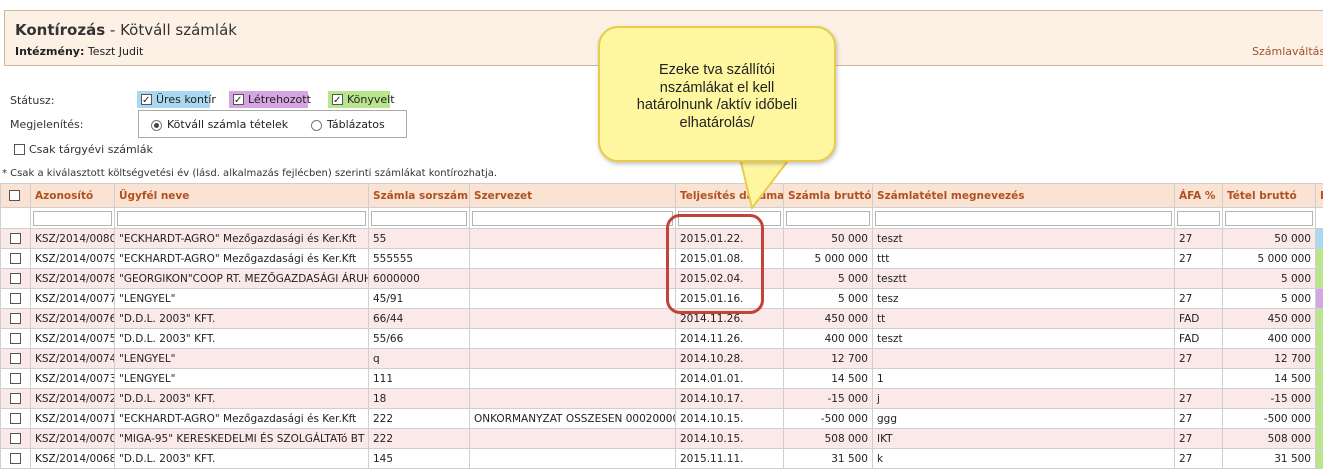 This screenshot has height=476, width=1323. I want to click on filter-input-invoice-no, so click(419, 218).